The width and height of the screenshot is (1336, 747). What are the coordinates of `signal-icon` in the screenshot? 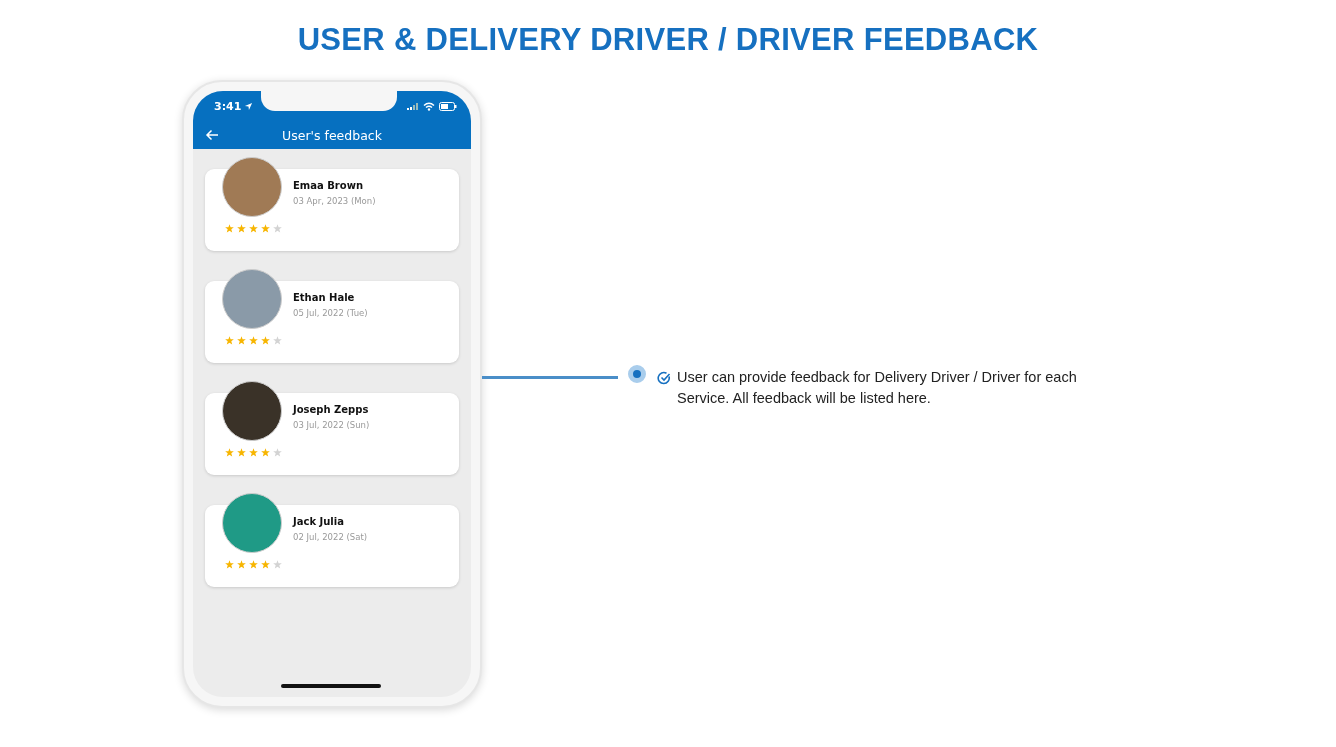 It's located at (413, 106).